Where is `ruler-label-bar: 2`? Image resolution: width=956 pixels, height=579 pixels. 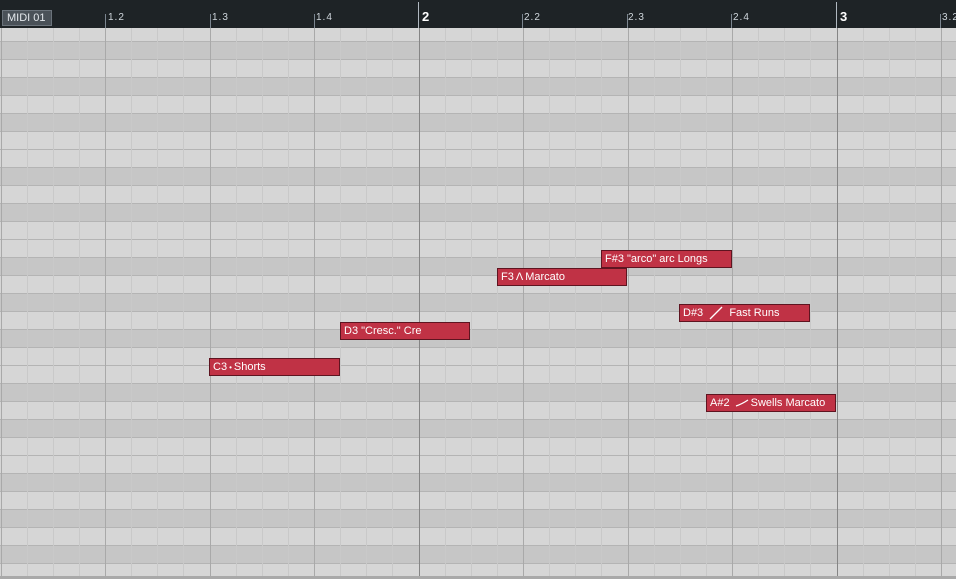 ruler-label-bar: 2 is located at coordinates (426, 16).